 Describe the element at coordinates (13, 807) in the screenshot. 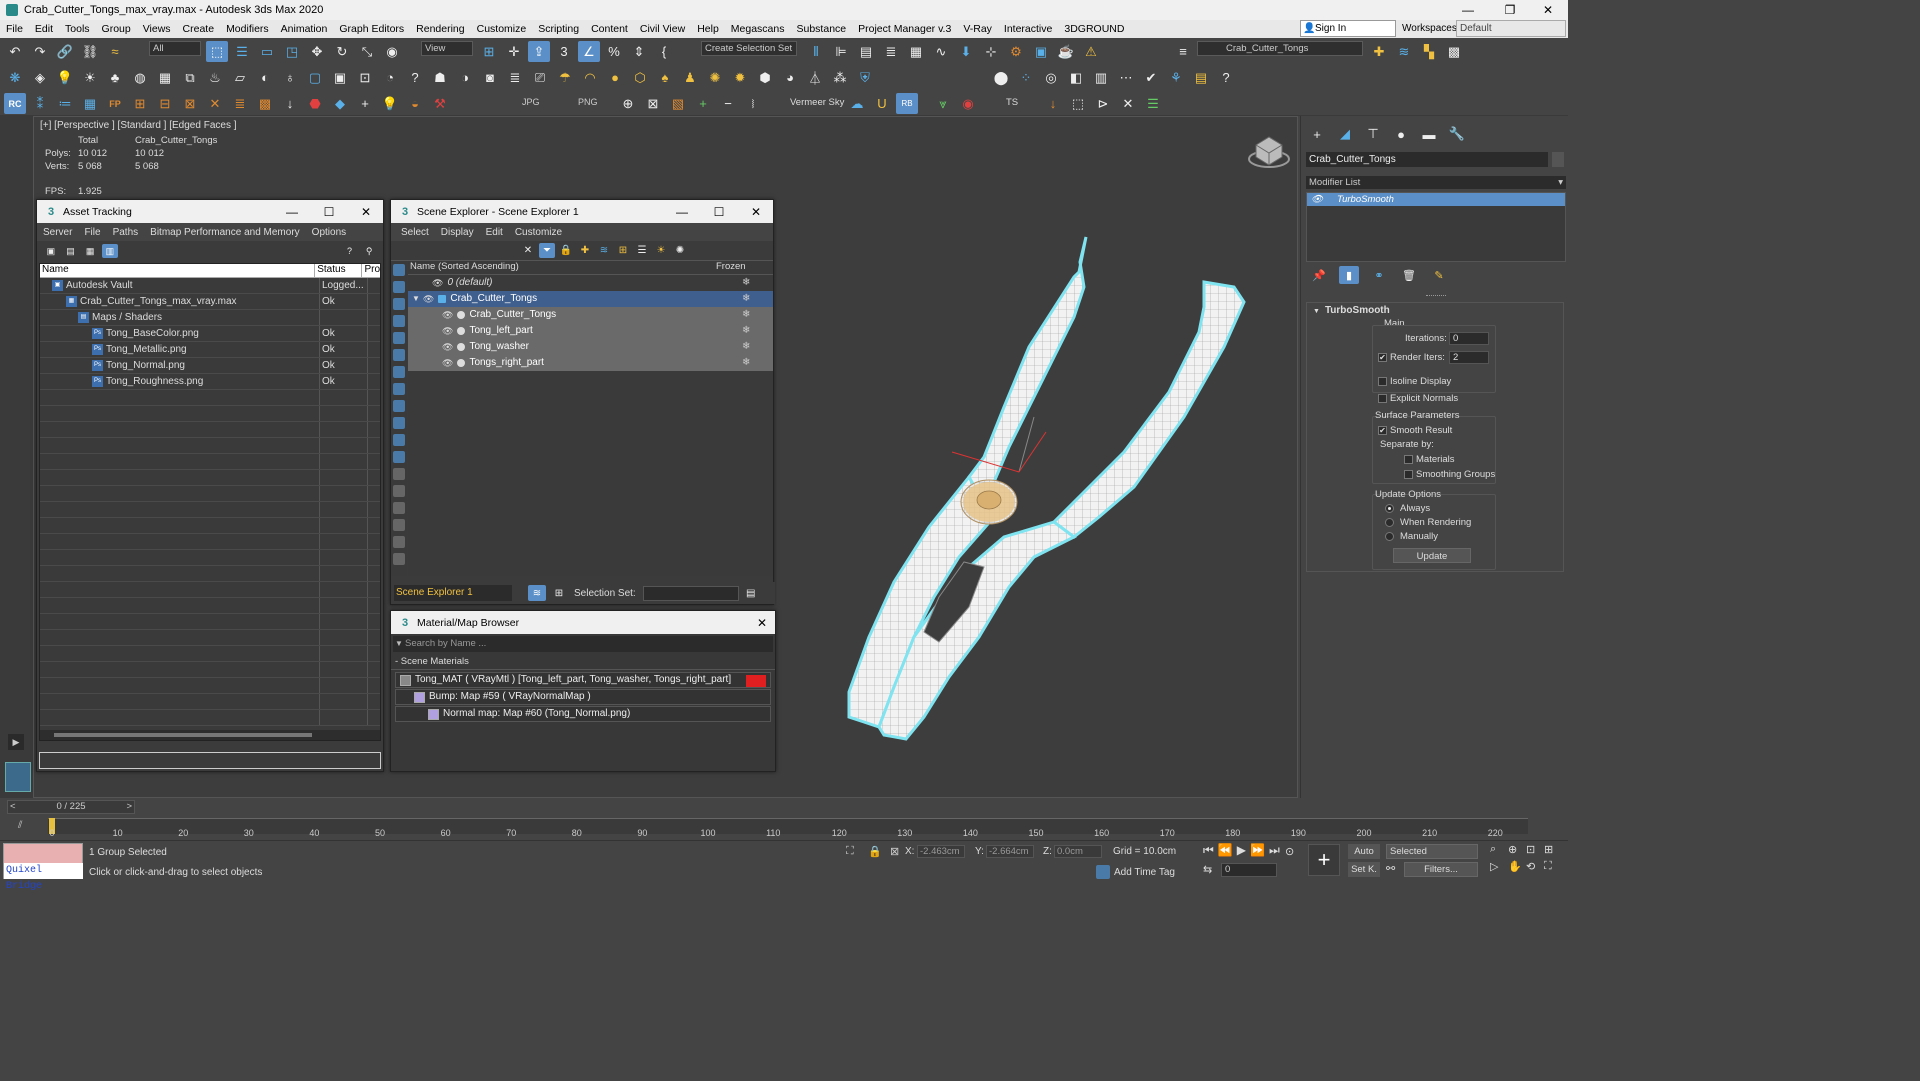

I see `slider-prev-icon: <` at that location.